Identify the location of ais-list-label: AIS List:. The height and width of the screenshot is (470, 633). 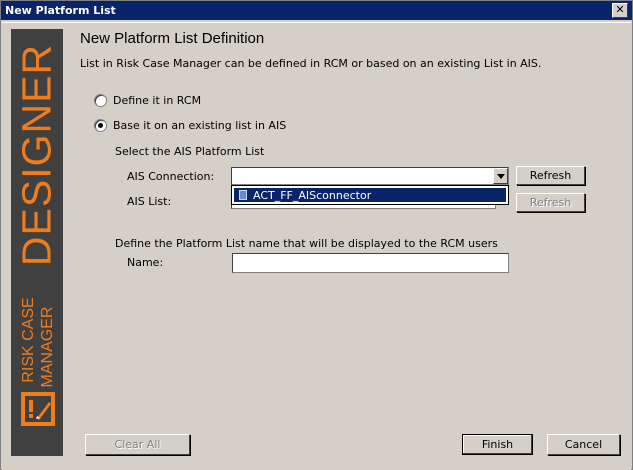
(149, 201).